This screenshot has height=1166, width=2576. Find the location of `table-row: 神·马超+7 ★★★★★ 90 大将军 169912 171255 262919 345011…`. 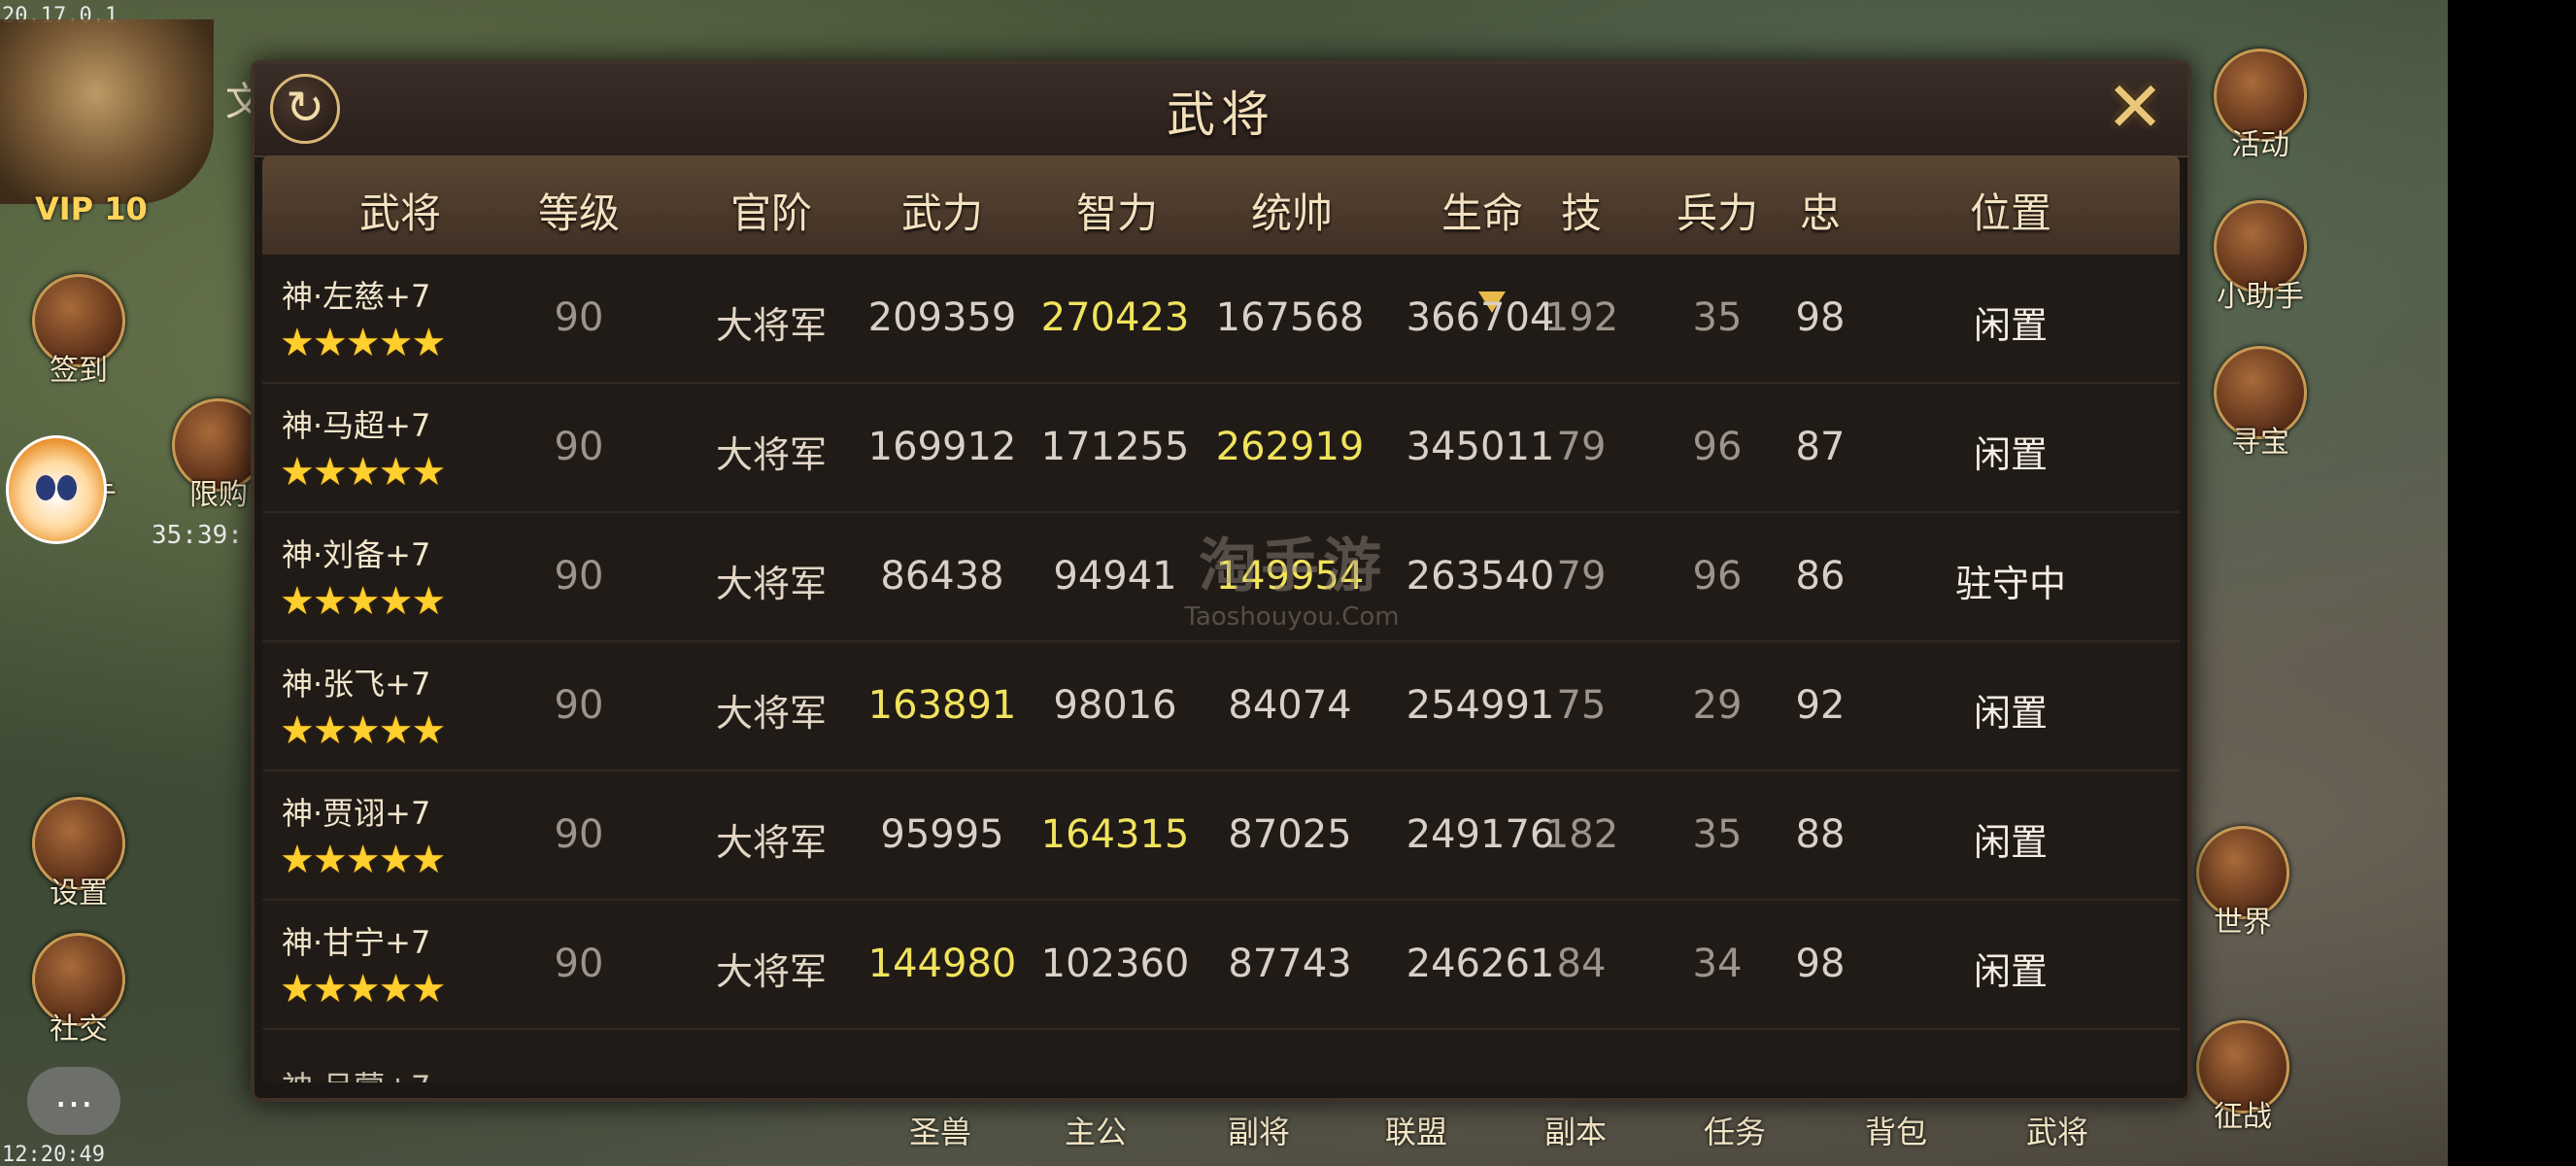

table-row: 神·马超+7 ★★★★★ 90 大将军 169912 171255 262919 345011… is located at coordinates (1221, 448).